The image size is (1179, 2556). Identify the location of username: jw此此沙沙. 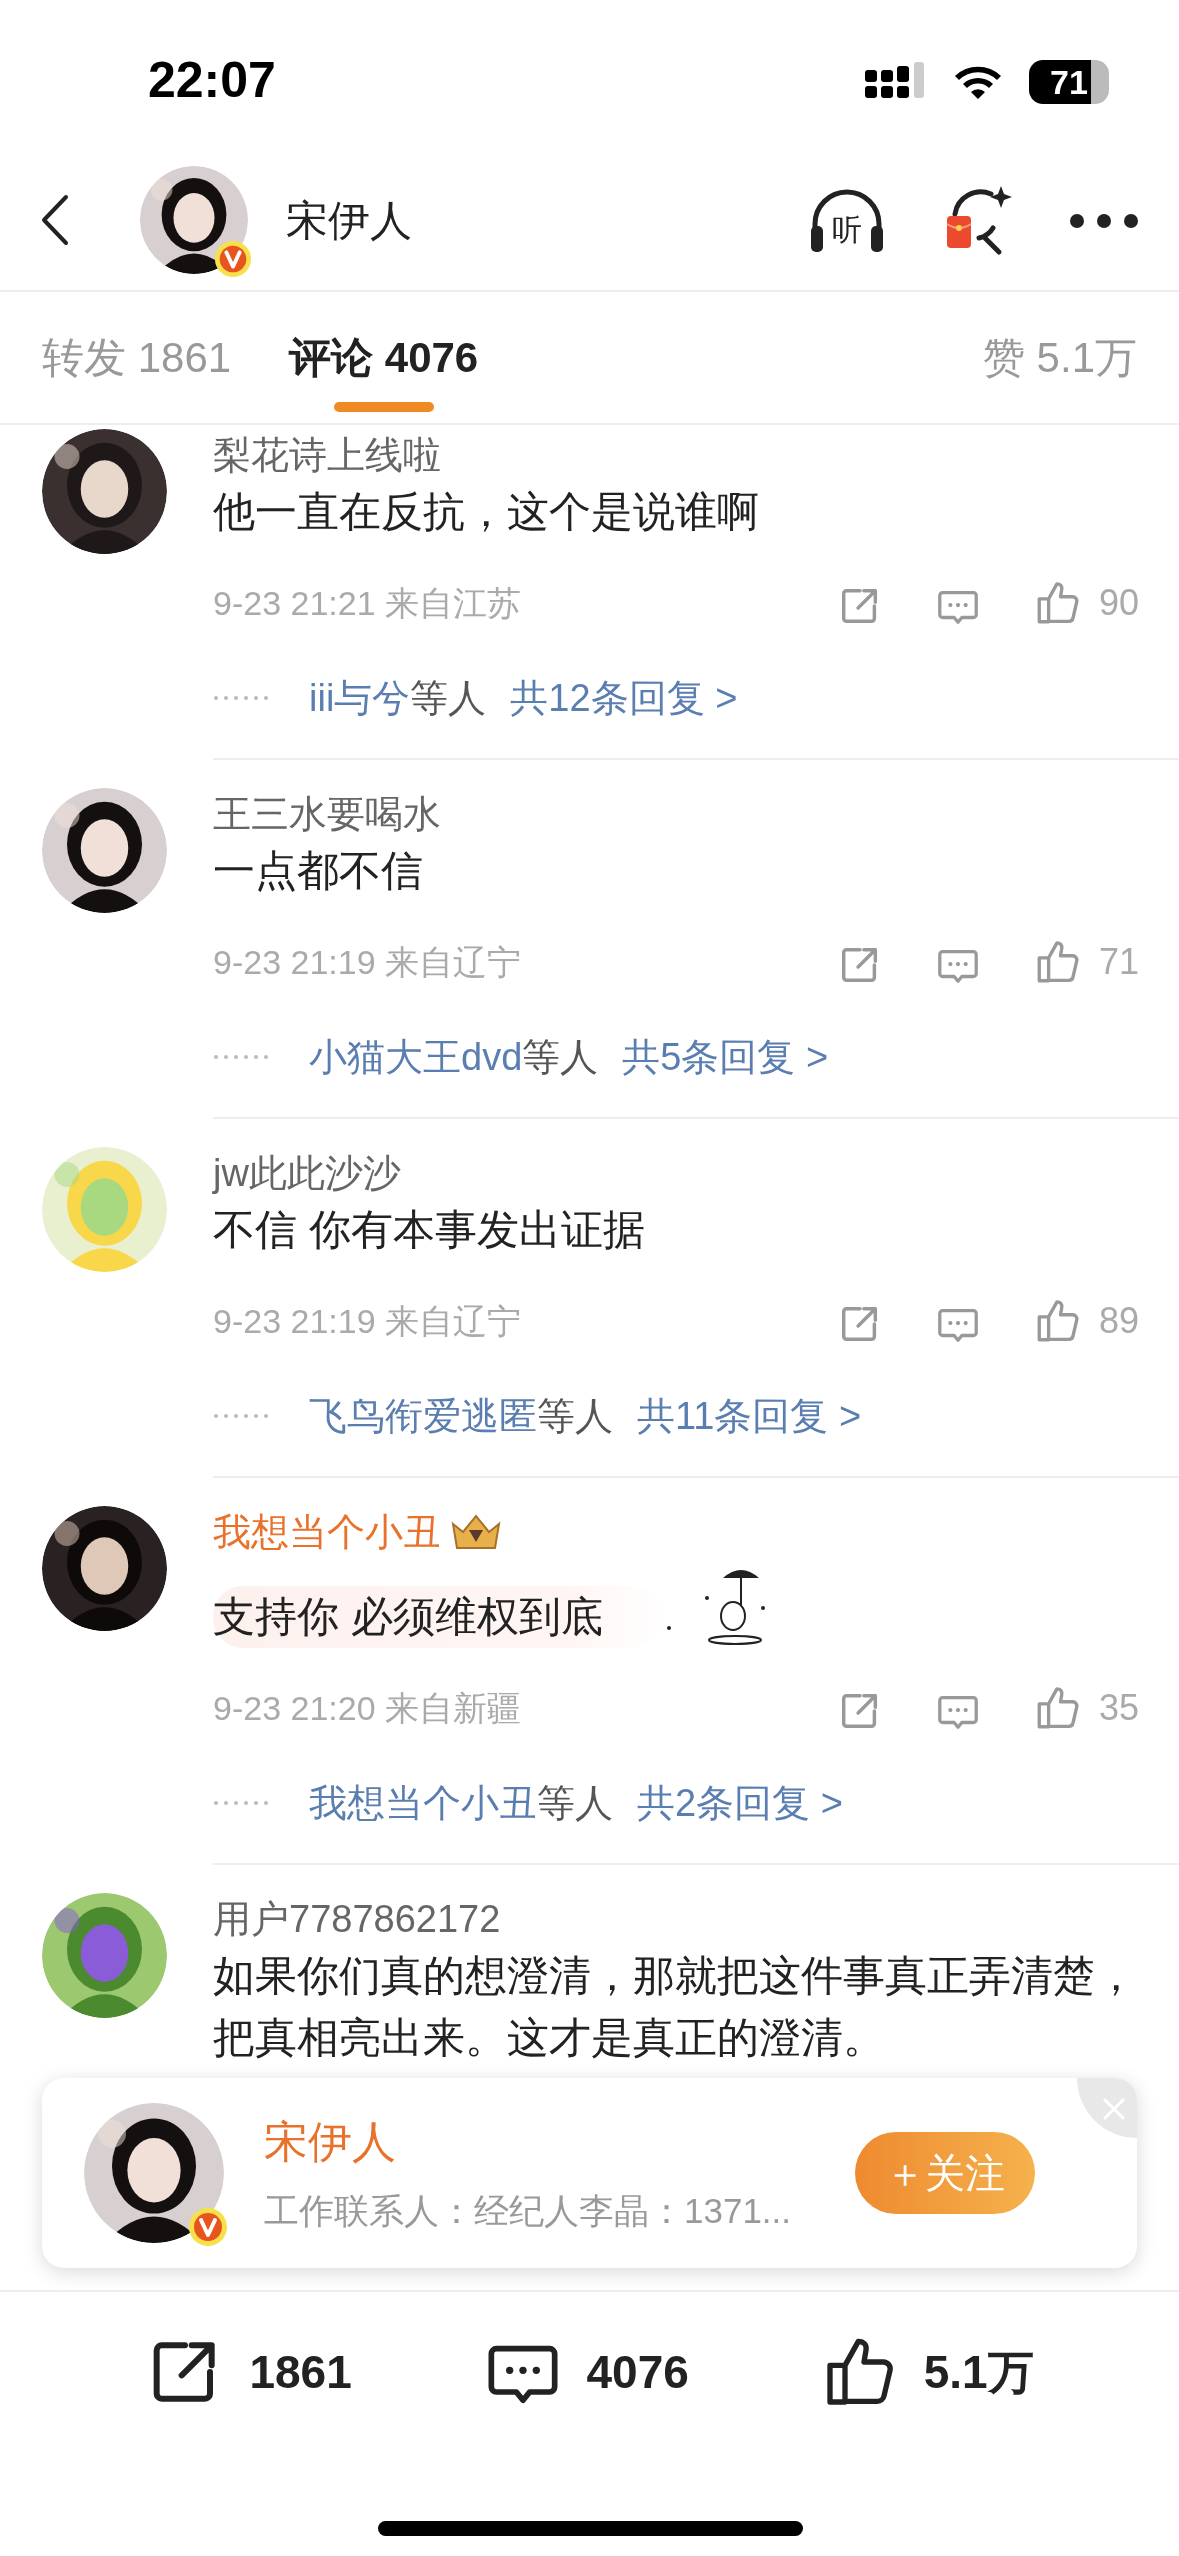
(307, 1173).